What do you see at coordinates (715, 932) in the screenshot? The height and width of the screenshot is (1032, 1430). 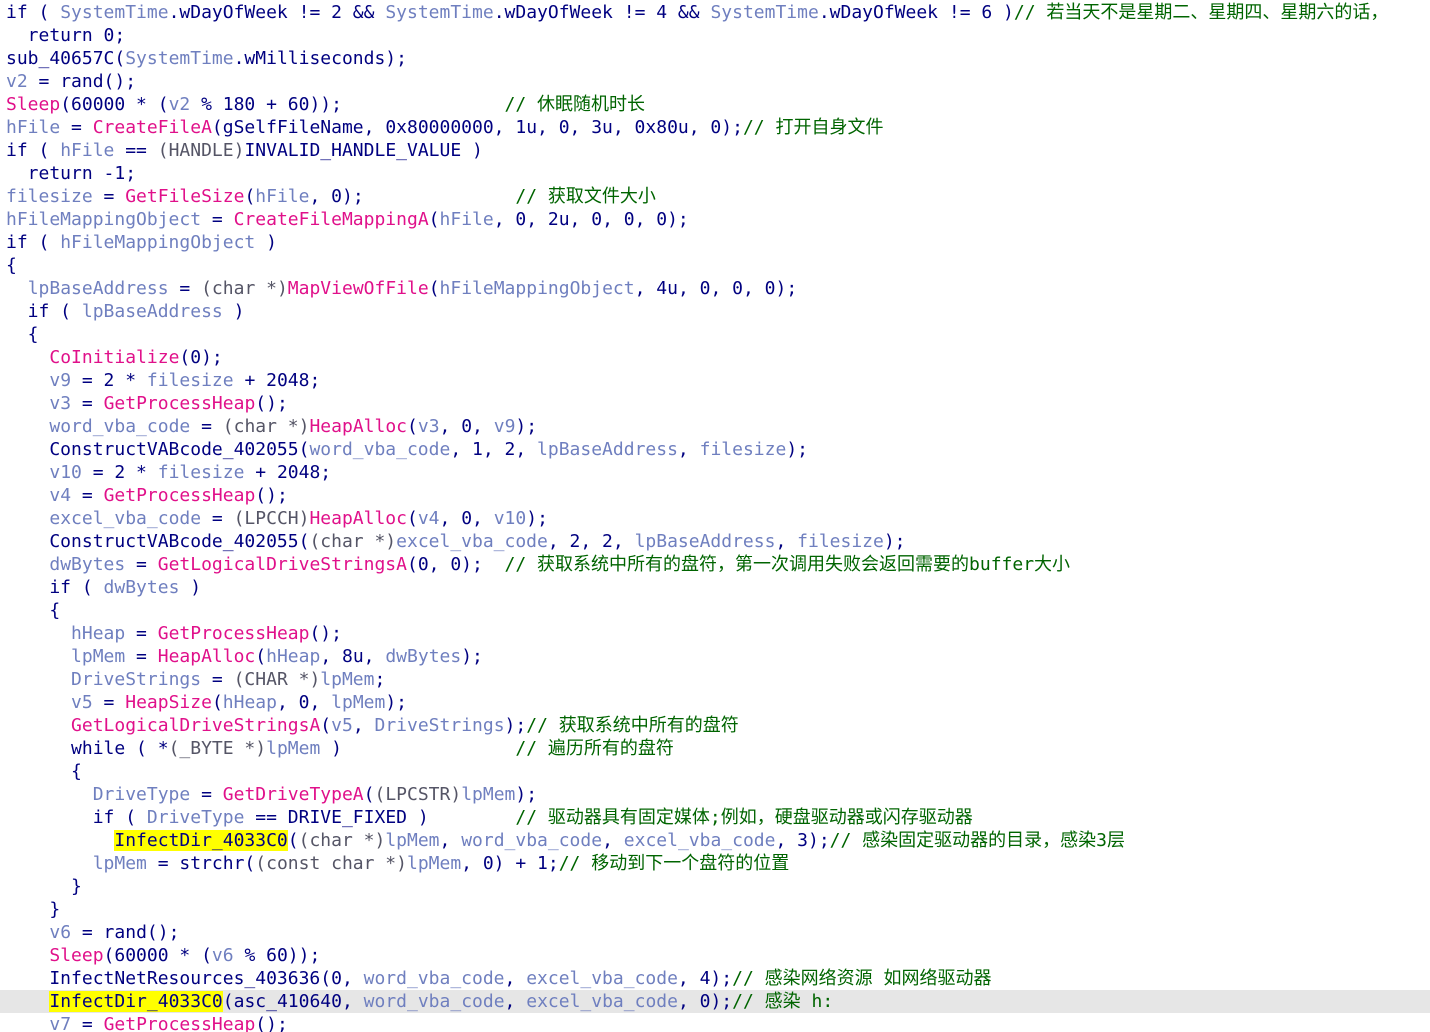 I see `code-line: v6 = rand();` at bounding box center [715, 932].